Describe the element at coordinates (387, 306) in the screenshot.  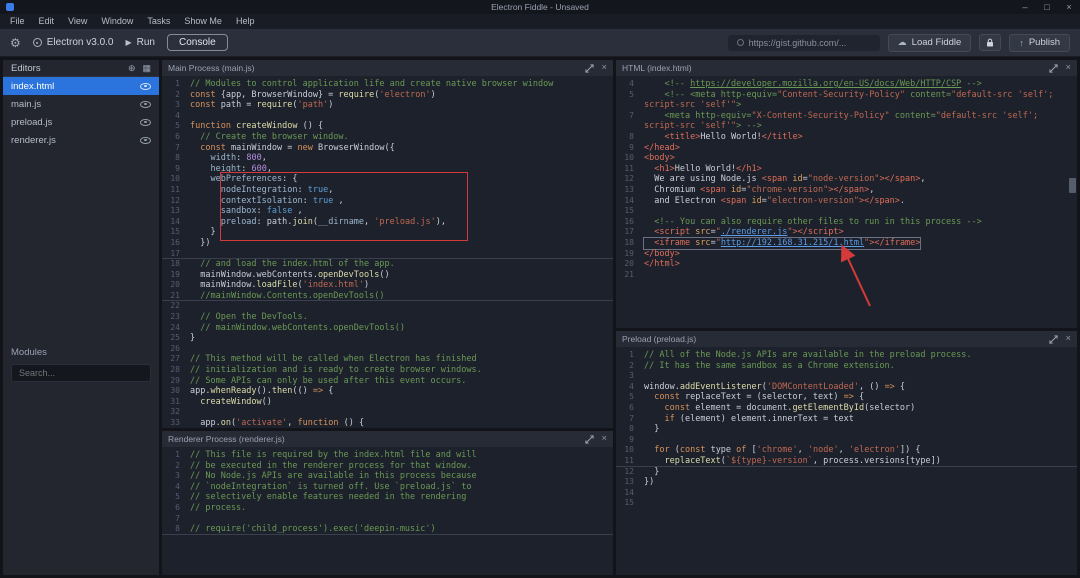
I see `code-line: 22` at that location.